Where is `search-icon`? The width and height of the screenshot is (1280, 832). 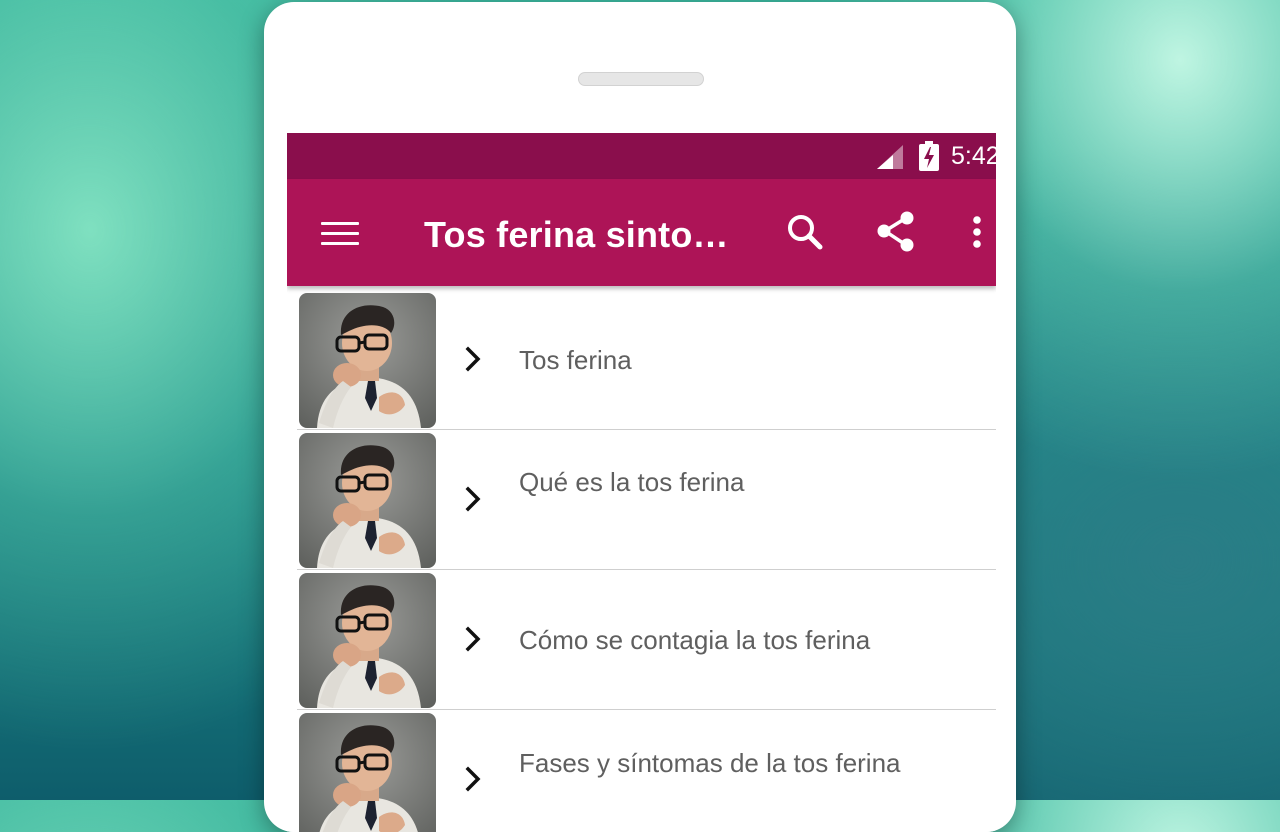 search-icon is located at coordinates (805, 232).